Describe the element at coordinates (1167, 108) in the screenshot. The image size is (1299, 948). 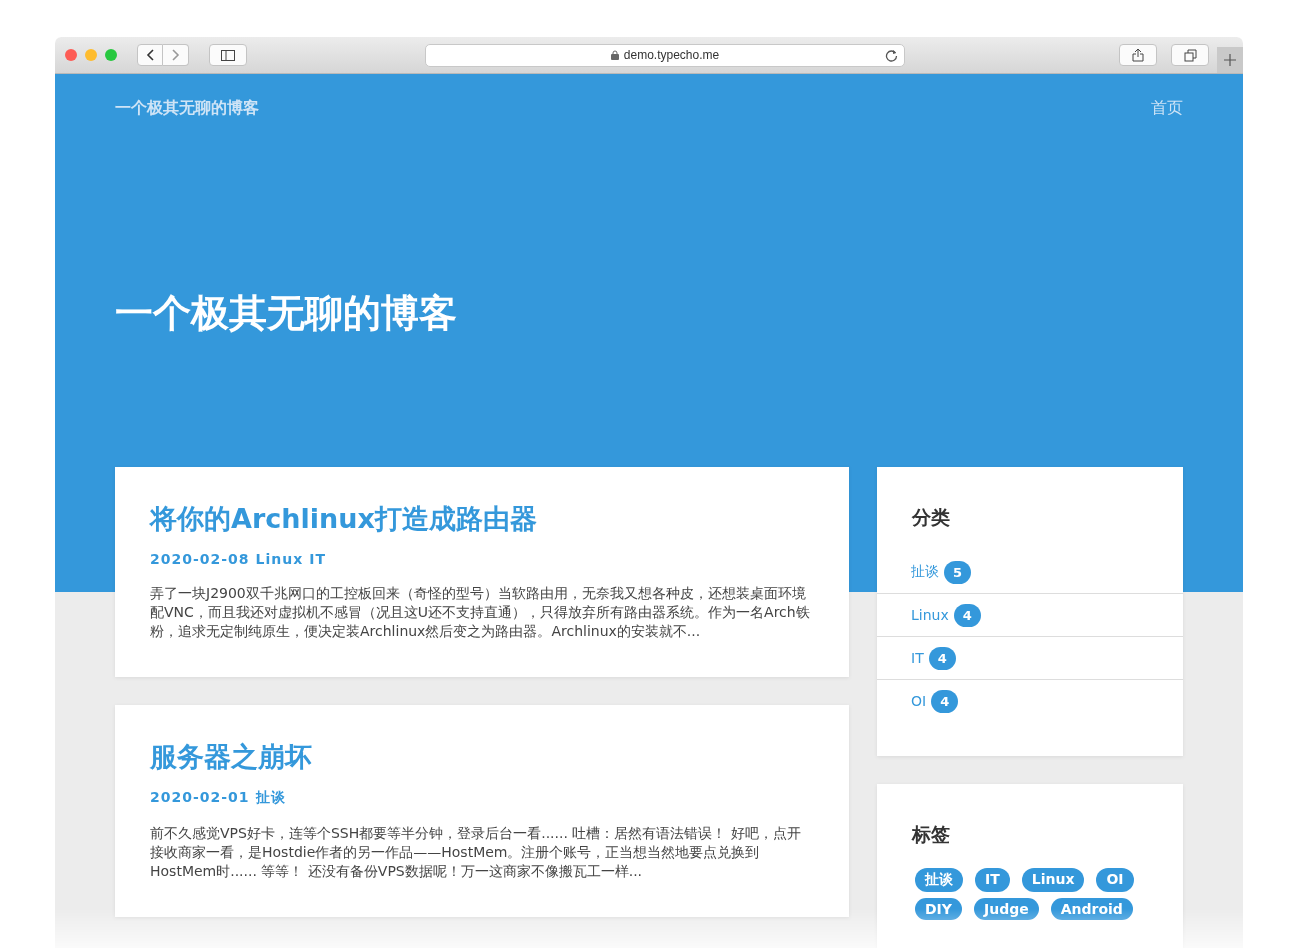
I see `nav-link: 首页` at that location.